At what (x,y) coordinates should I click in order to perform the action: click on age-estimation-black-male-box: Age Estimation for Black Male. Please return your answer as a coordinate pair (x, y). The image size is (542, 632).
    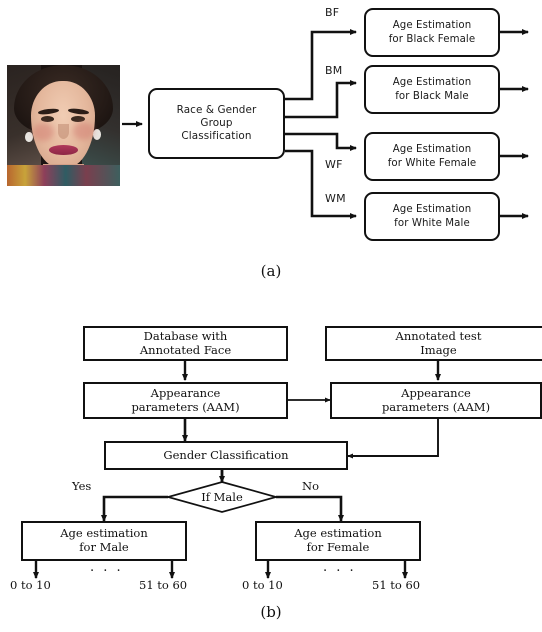
    Looking at the image, I should click on (432, 89).